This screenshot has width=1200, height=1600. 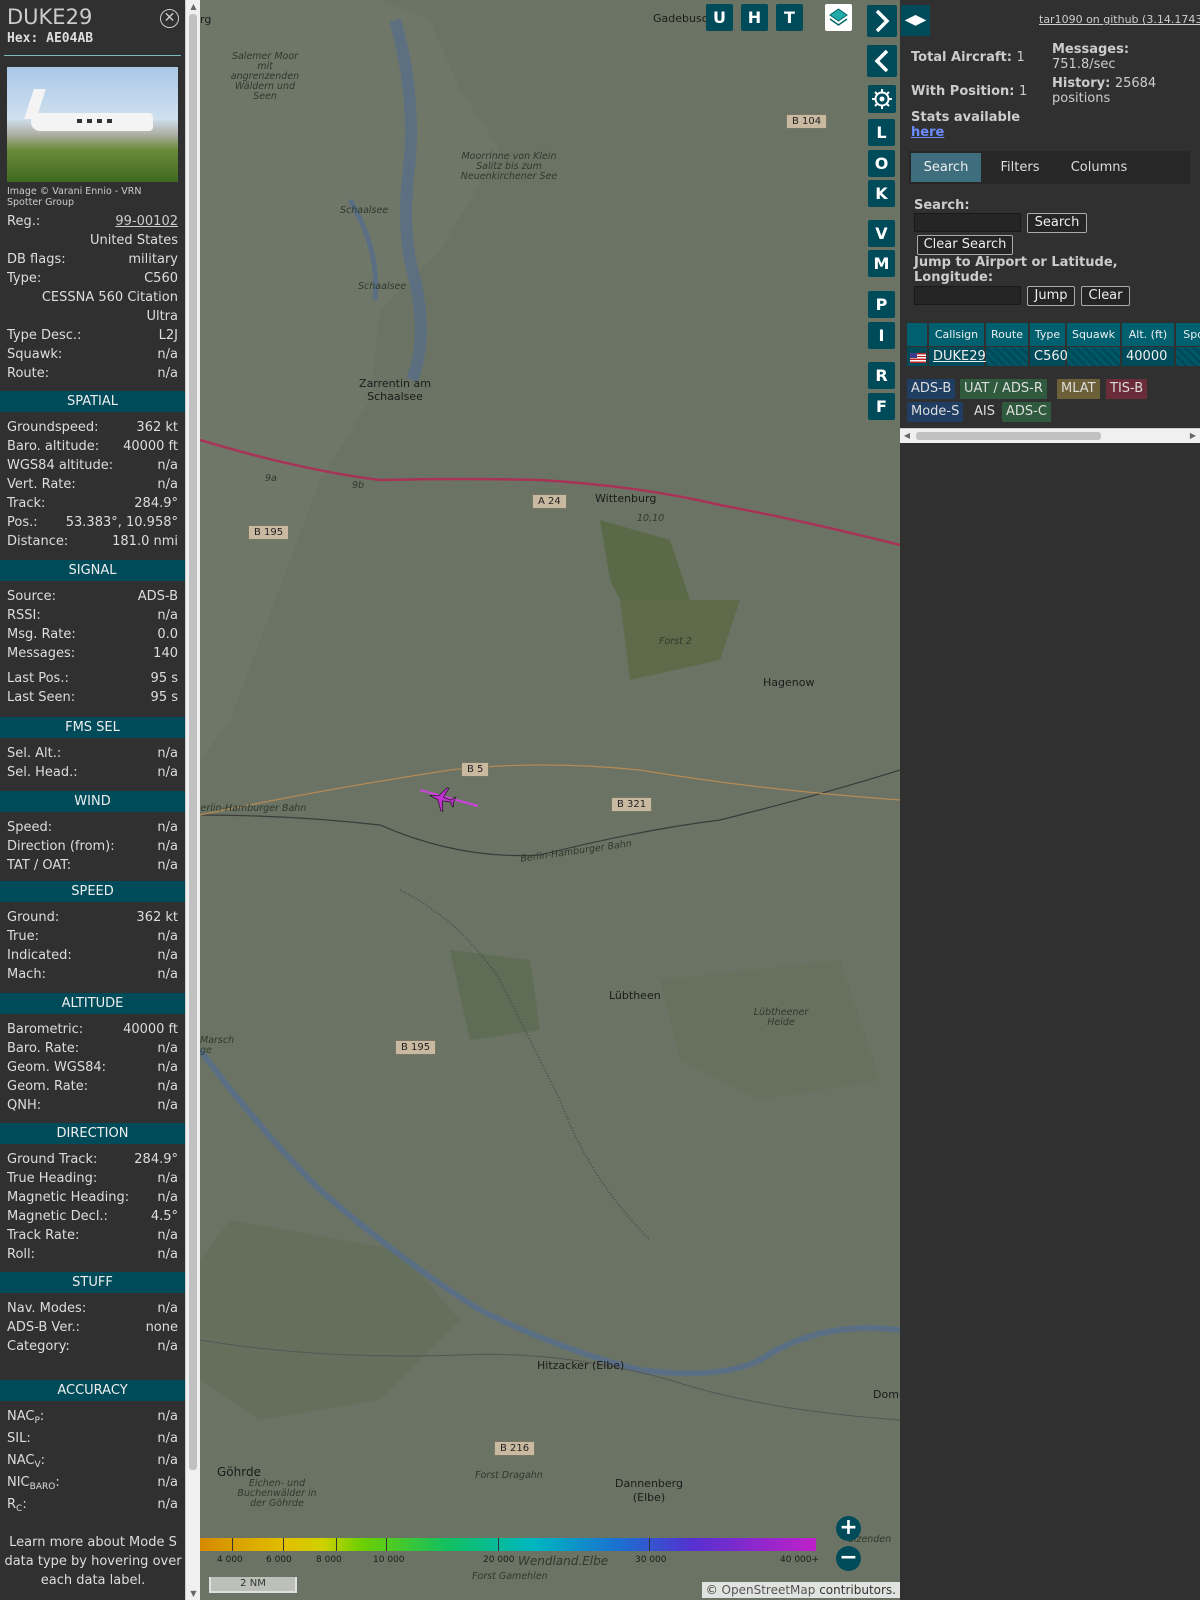 What do you see at coordinates (1051, 296) in the screenshot?
I see `jump-button: Jump` at bounding box center [1051, 296].